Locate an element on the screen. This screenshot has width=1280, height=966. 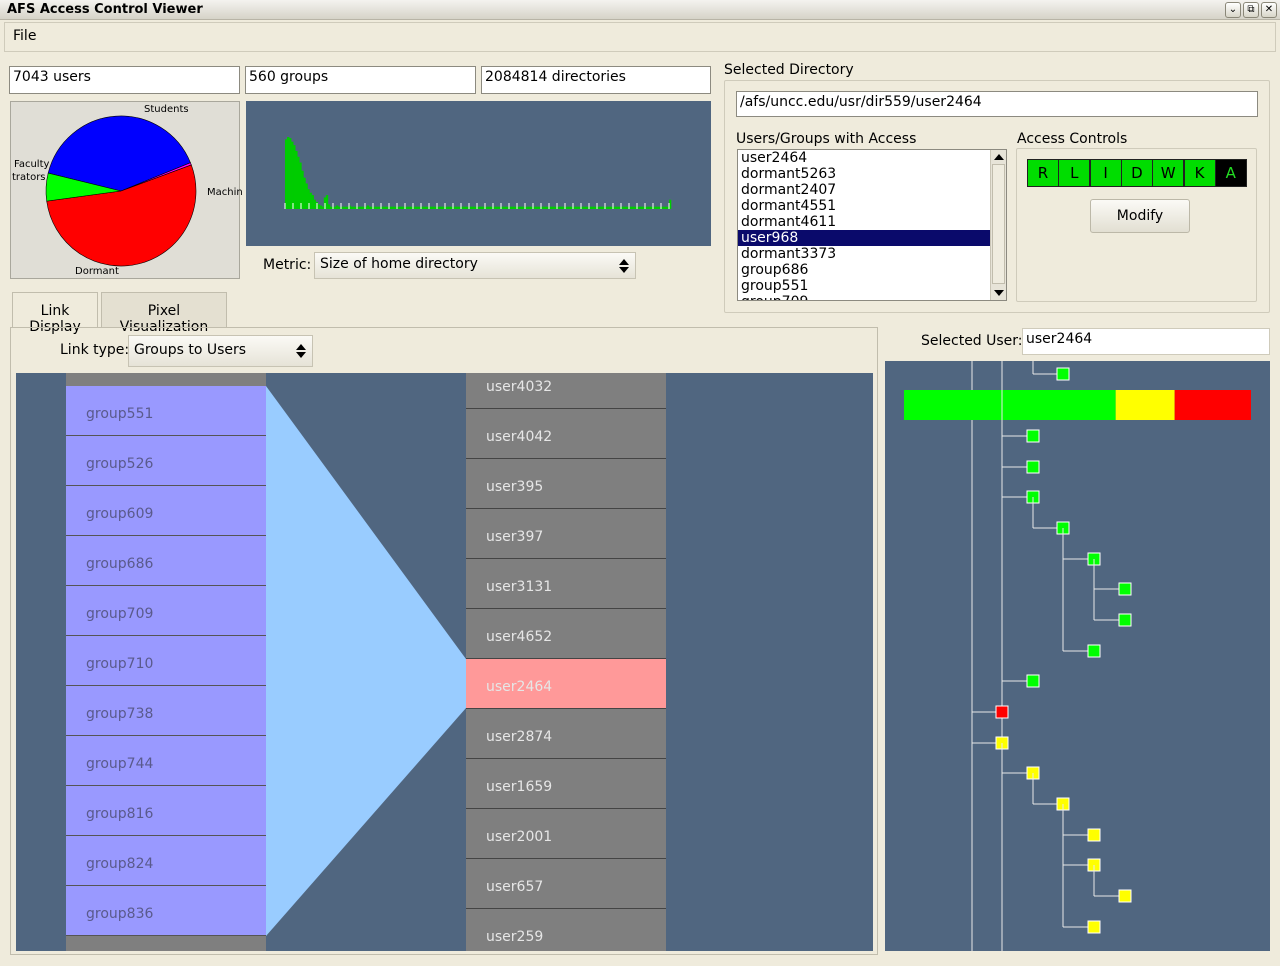
access-right-i: I is located at coordinates (1105, 173).